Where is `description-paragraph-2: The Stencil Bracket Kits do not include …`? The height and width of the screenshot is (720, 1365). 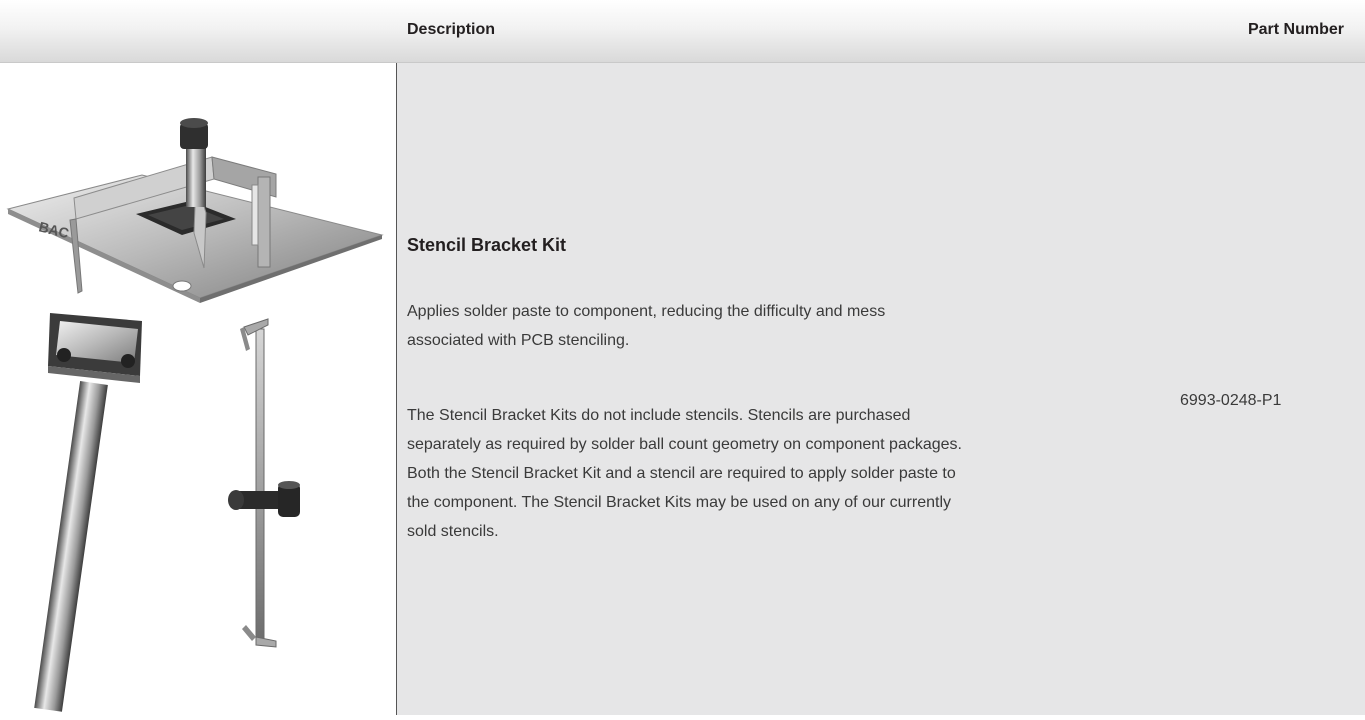
description-paragraph-2: The Stencil Bracket Kits do not include … is located at coordinates (777, 473).